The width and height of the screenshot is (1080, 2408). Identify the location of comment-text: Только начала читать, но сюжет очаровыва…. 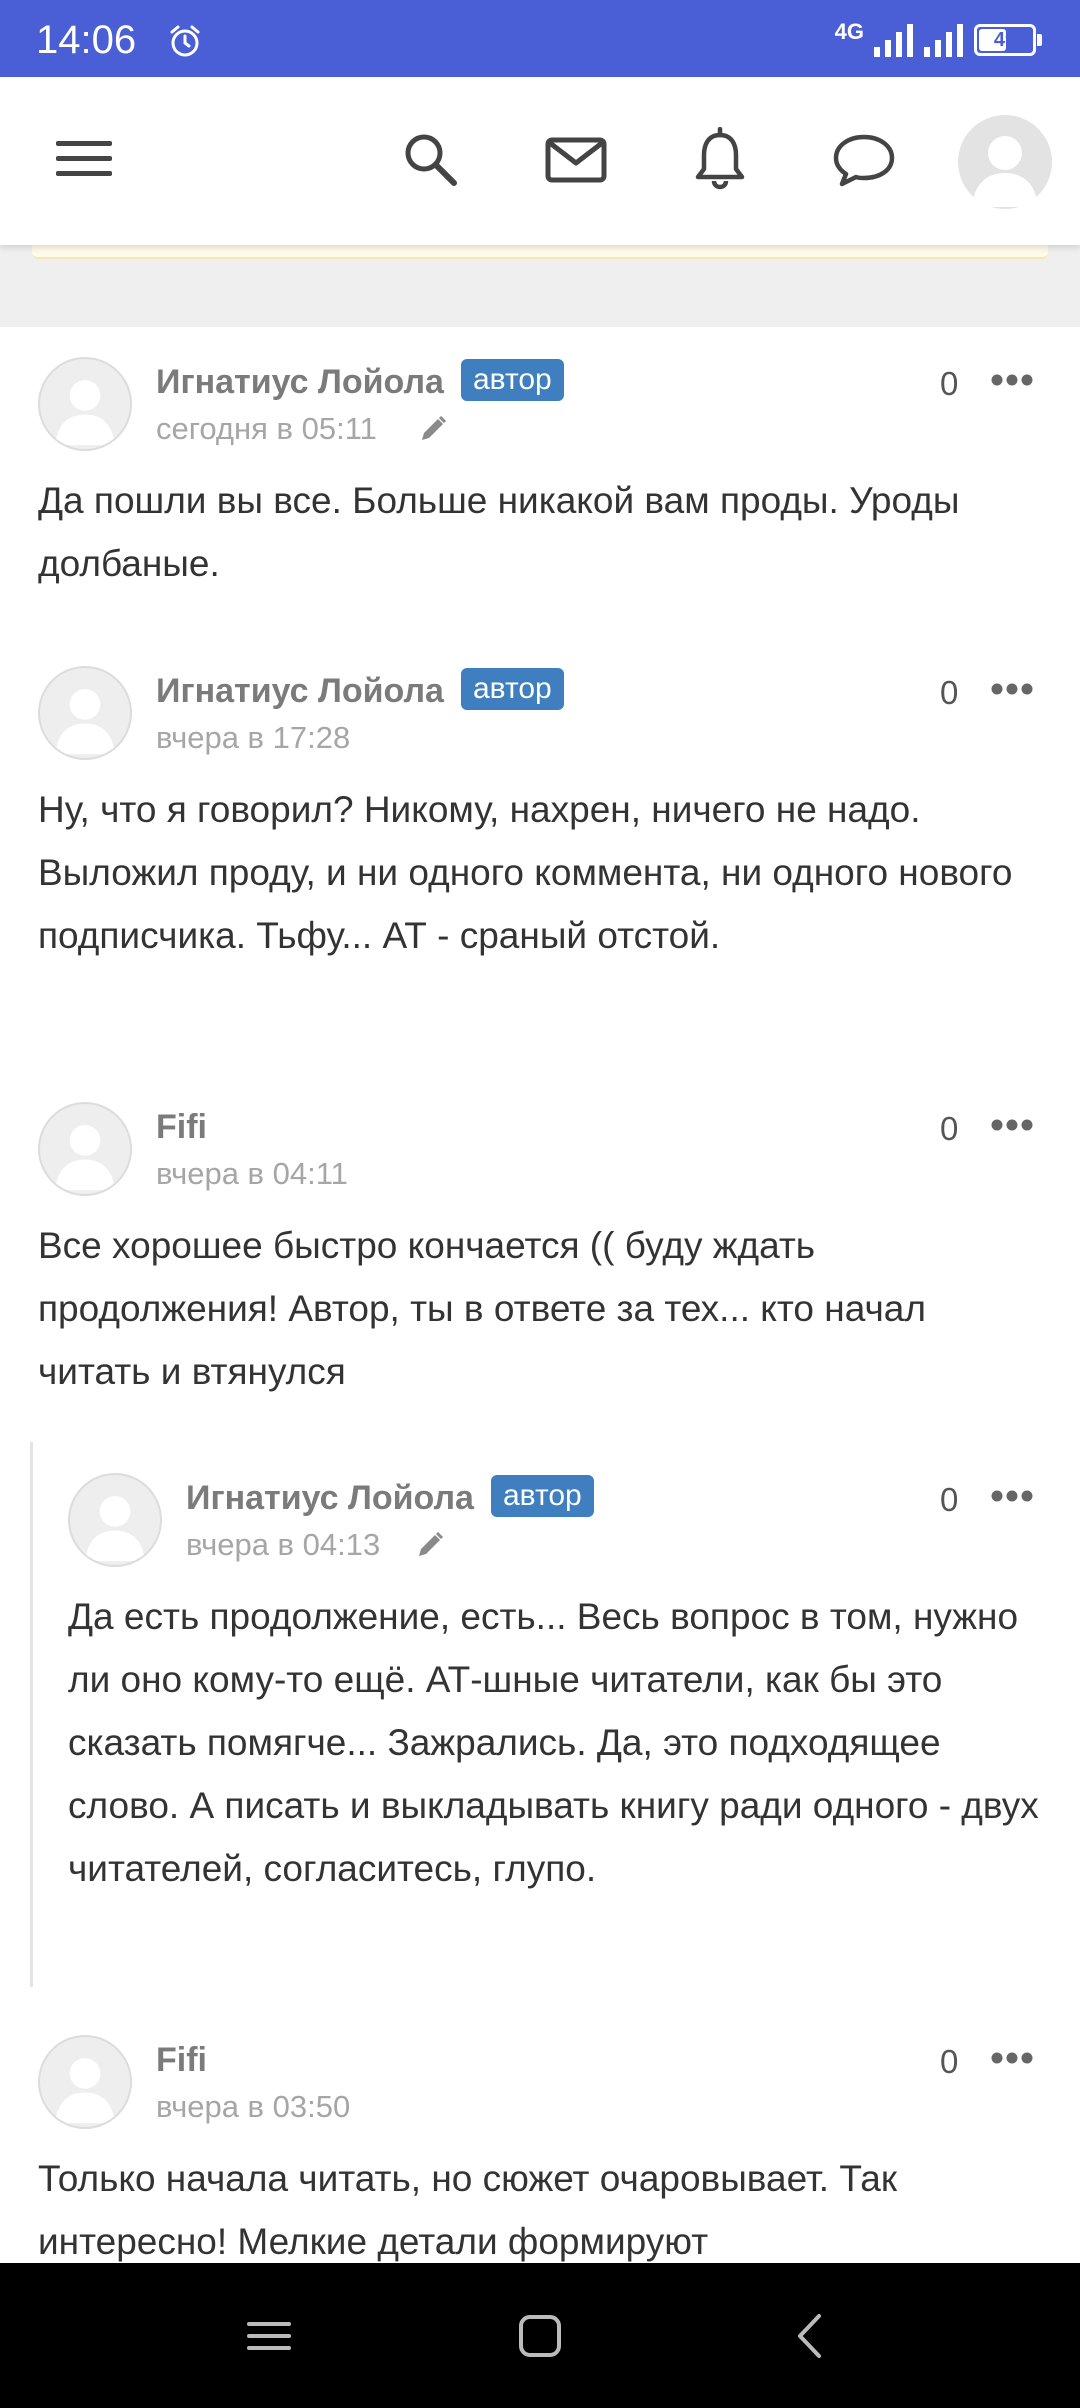
(468, 2210).